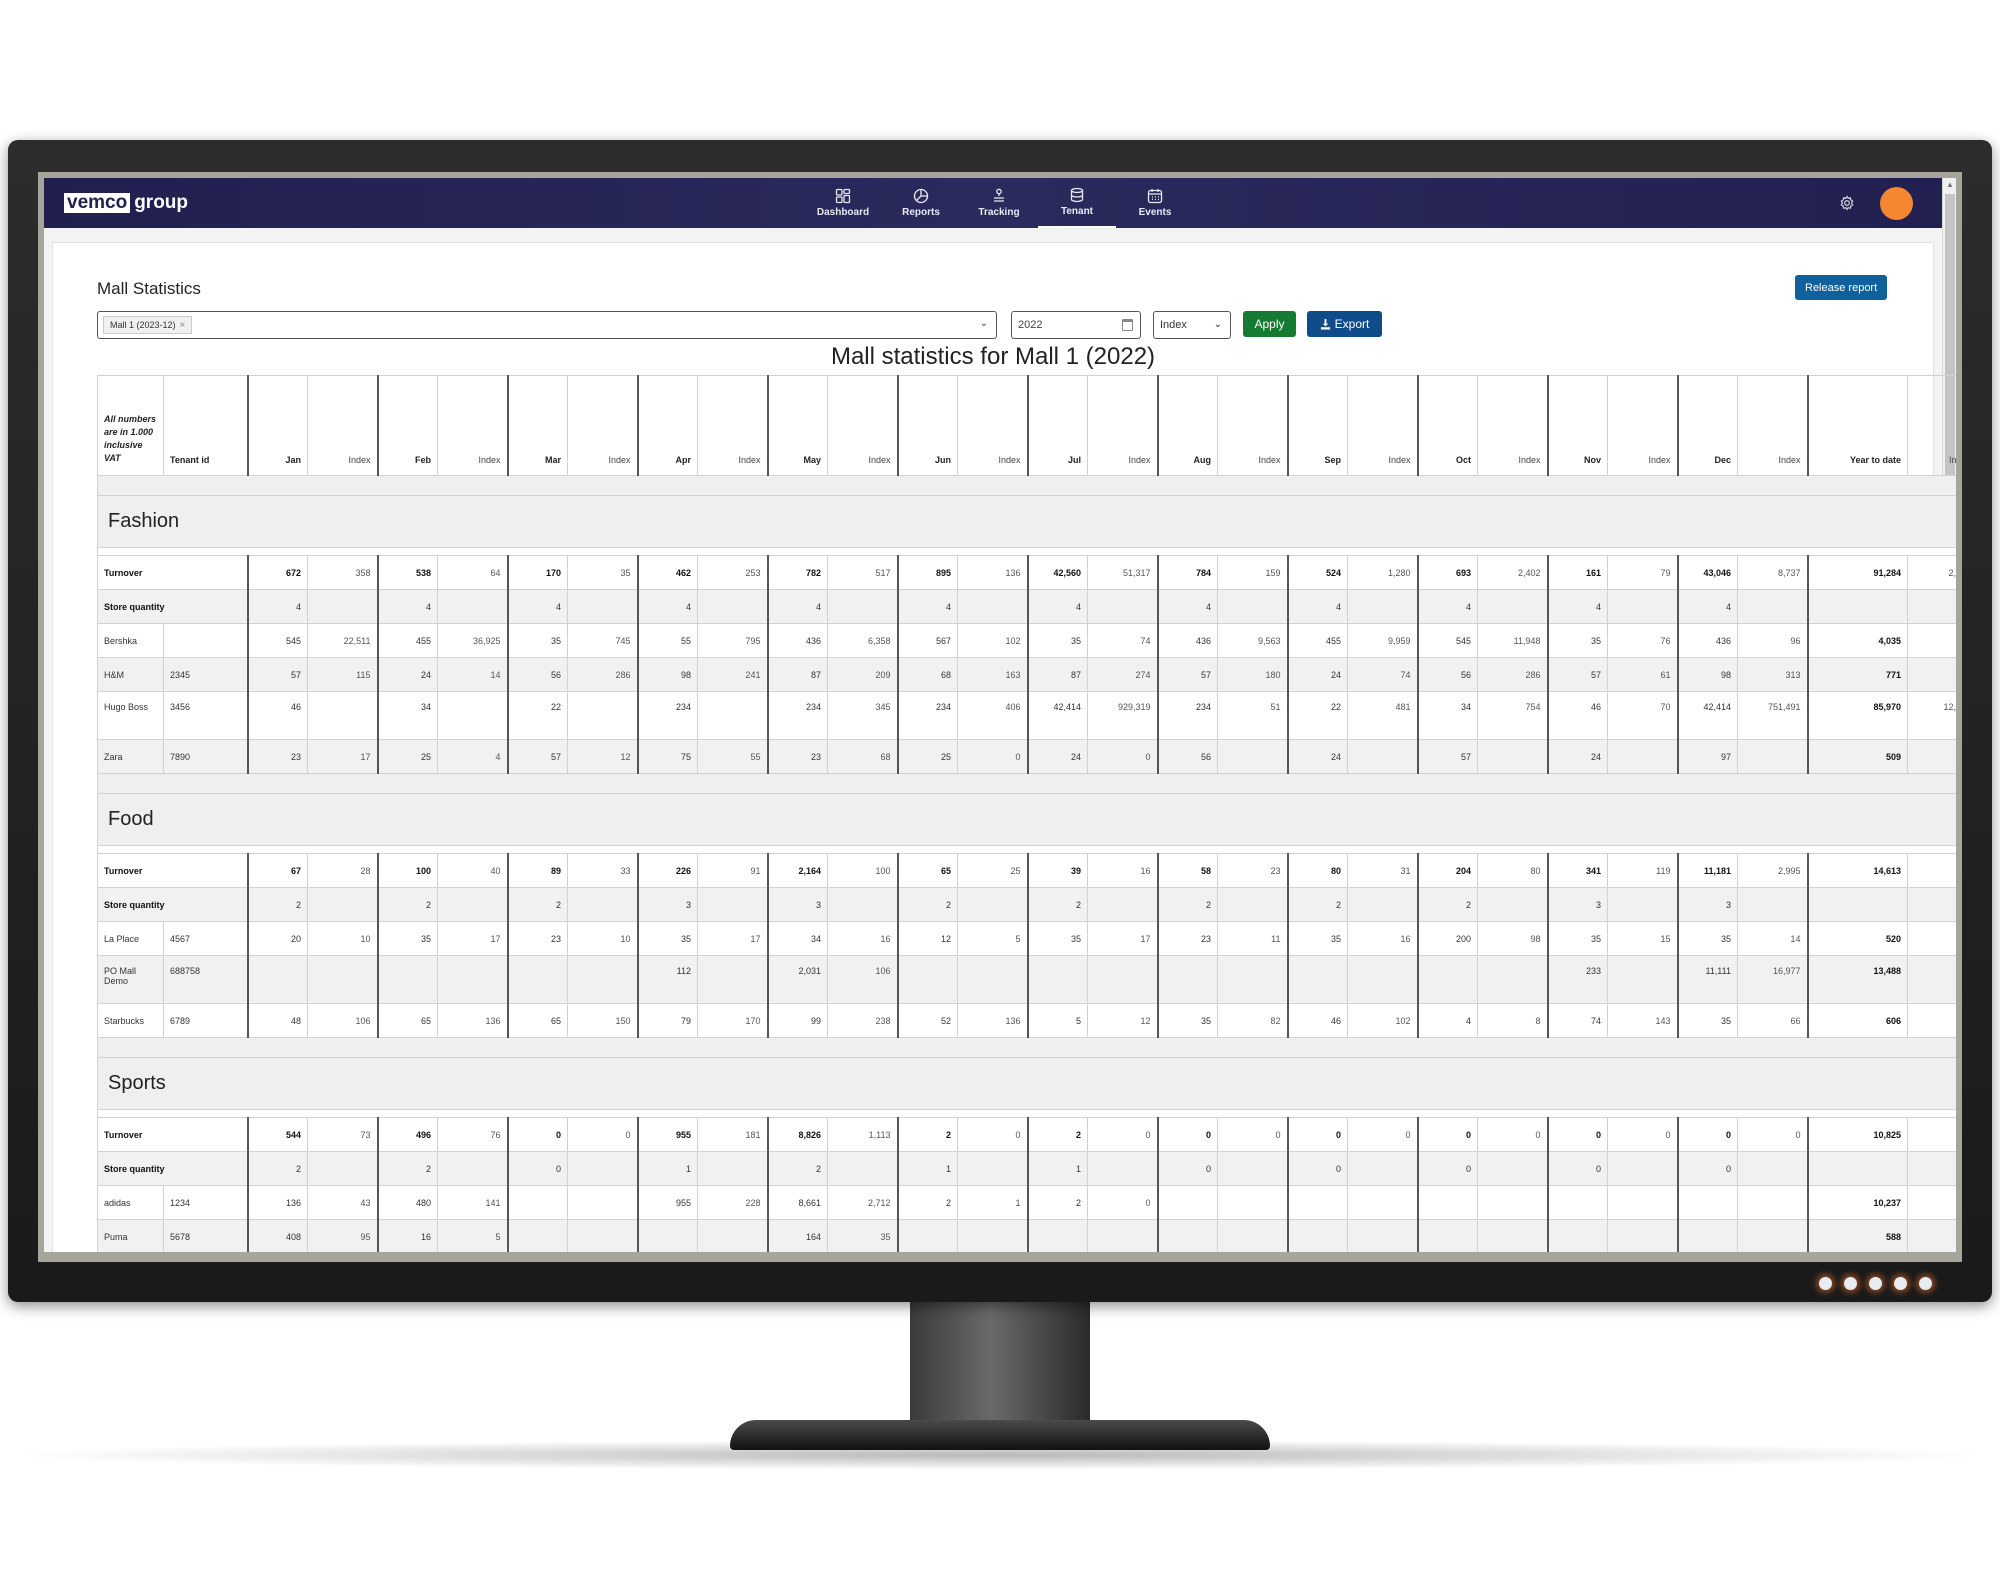 The image size is (2000, 1570). Describe the element at coordinates (843, 212) in the screenshot. I see `nav-label: Dashboard` at that location.